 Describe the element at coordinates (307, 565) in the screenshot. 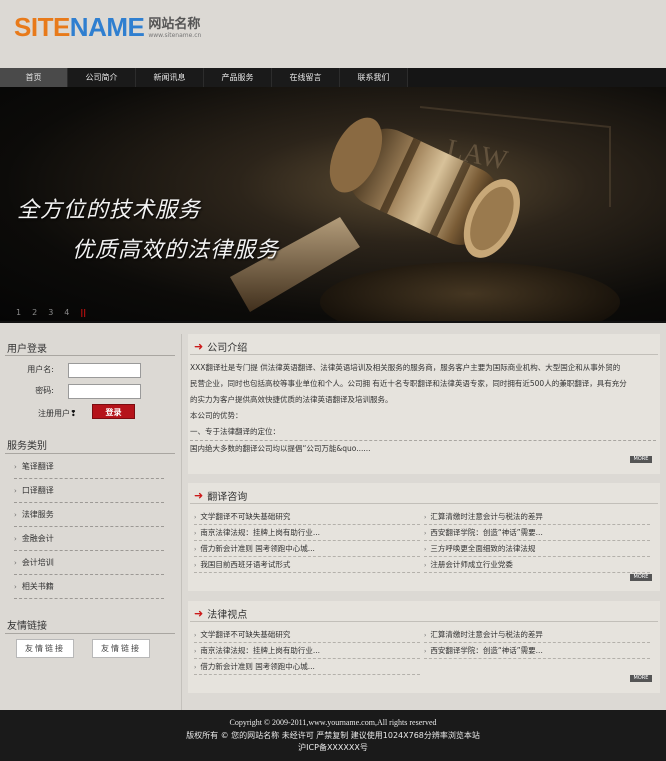

I see `list-item: › 我国目前西班牙语考试形式` at that location.